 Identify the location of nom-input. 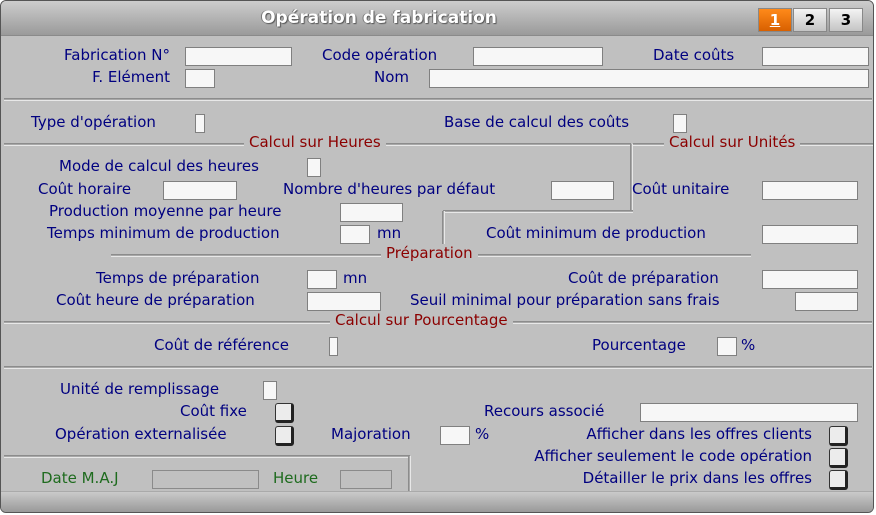
(649, 78).